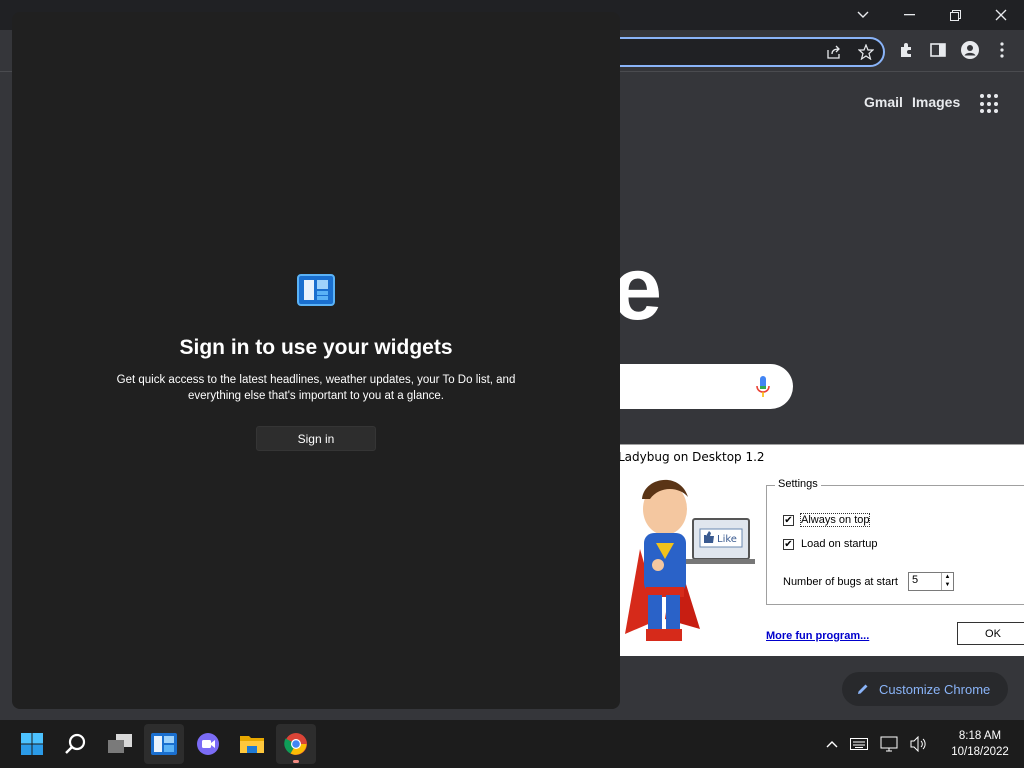 The width and height of the screenshot is (1024, 768). I want to click on widgets-button, so click(164, 744).